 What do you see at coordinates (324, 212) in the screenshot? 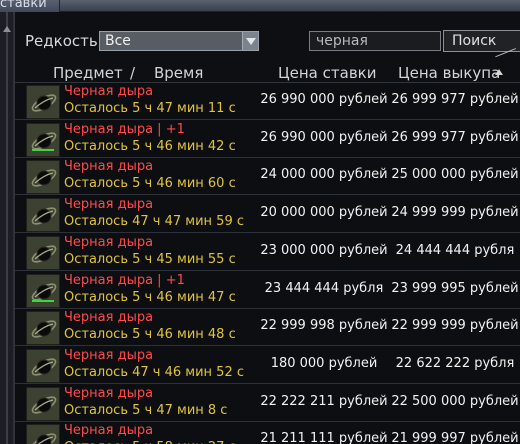
I see `bid-price: 20 000 000 рублей` at bounding box center [324, 212].